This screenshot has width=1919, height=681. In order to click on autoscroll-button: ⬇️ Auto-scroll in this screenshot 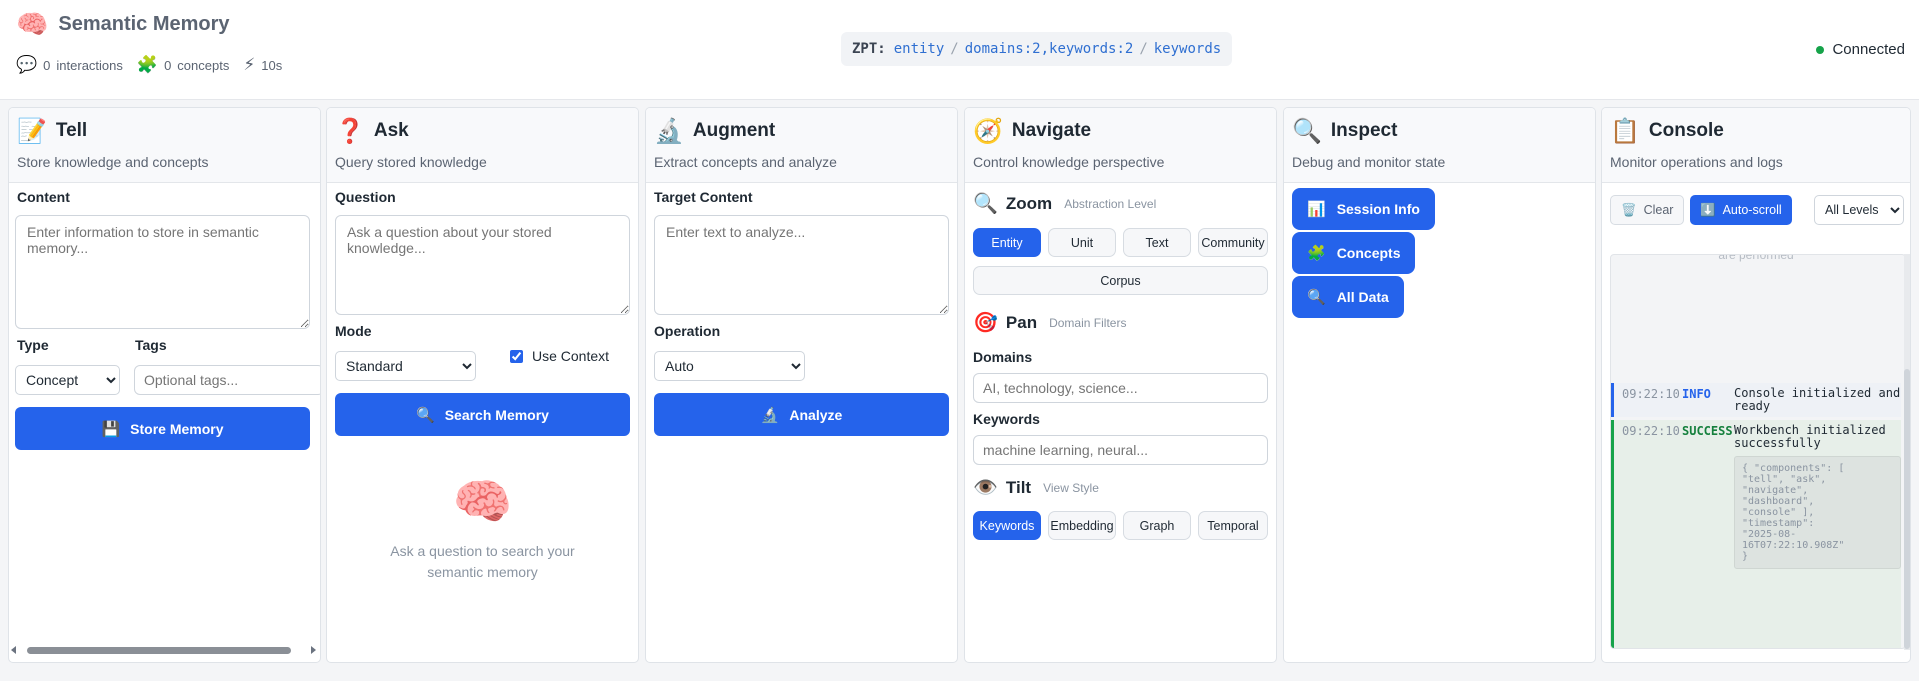, I will do `click(1741, 210)`.